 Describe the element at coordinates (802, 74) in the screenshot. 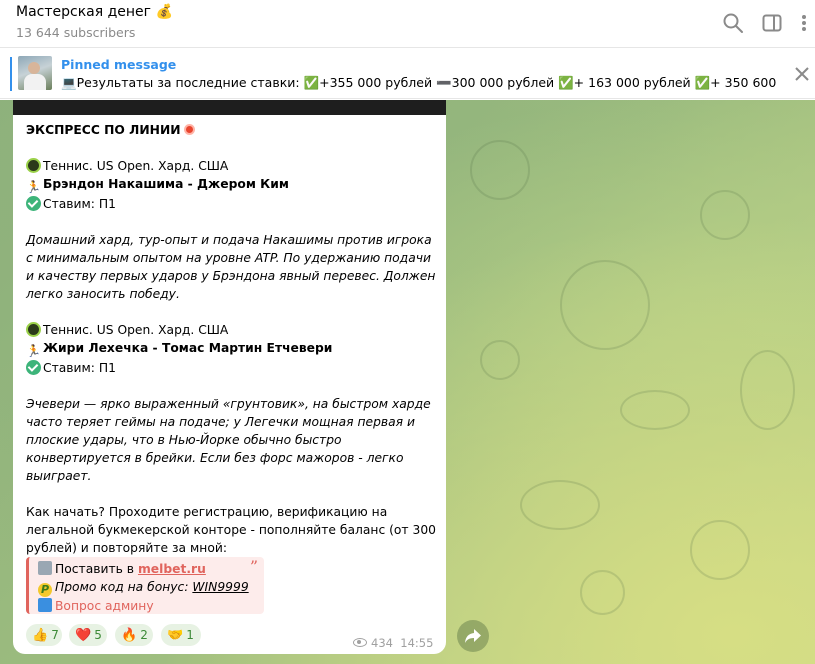

I see `close-icon` at that location.